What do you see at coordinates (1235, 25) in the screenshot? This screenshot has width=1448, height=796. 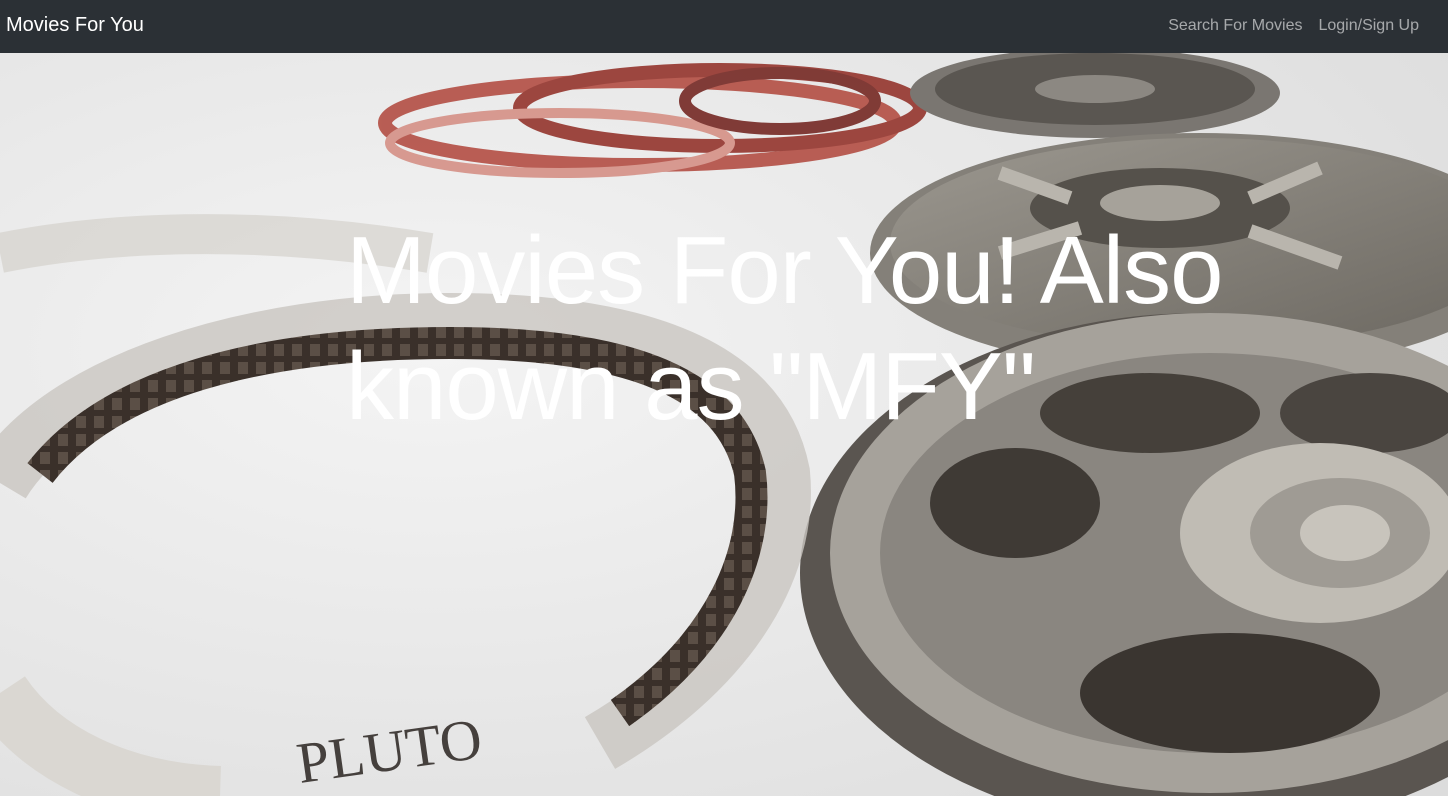 I see `nav-link-search-movies: Search For Movies` at bounding box center [1235, 25].